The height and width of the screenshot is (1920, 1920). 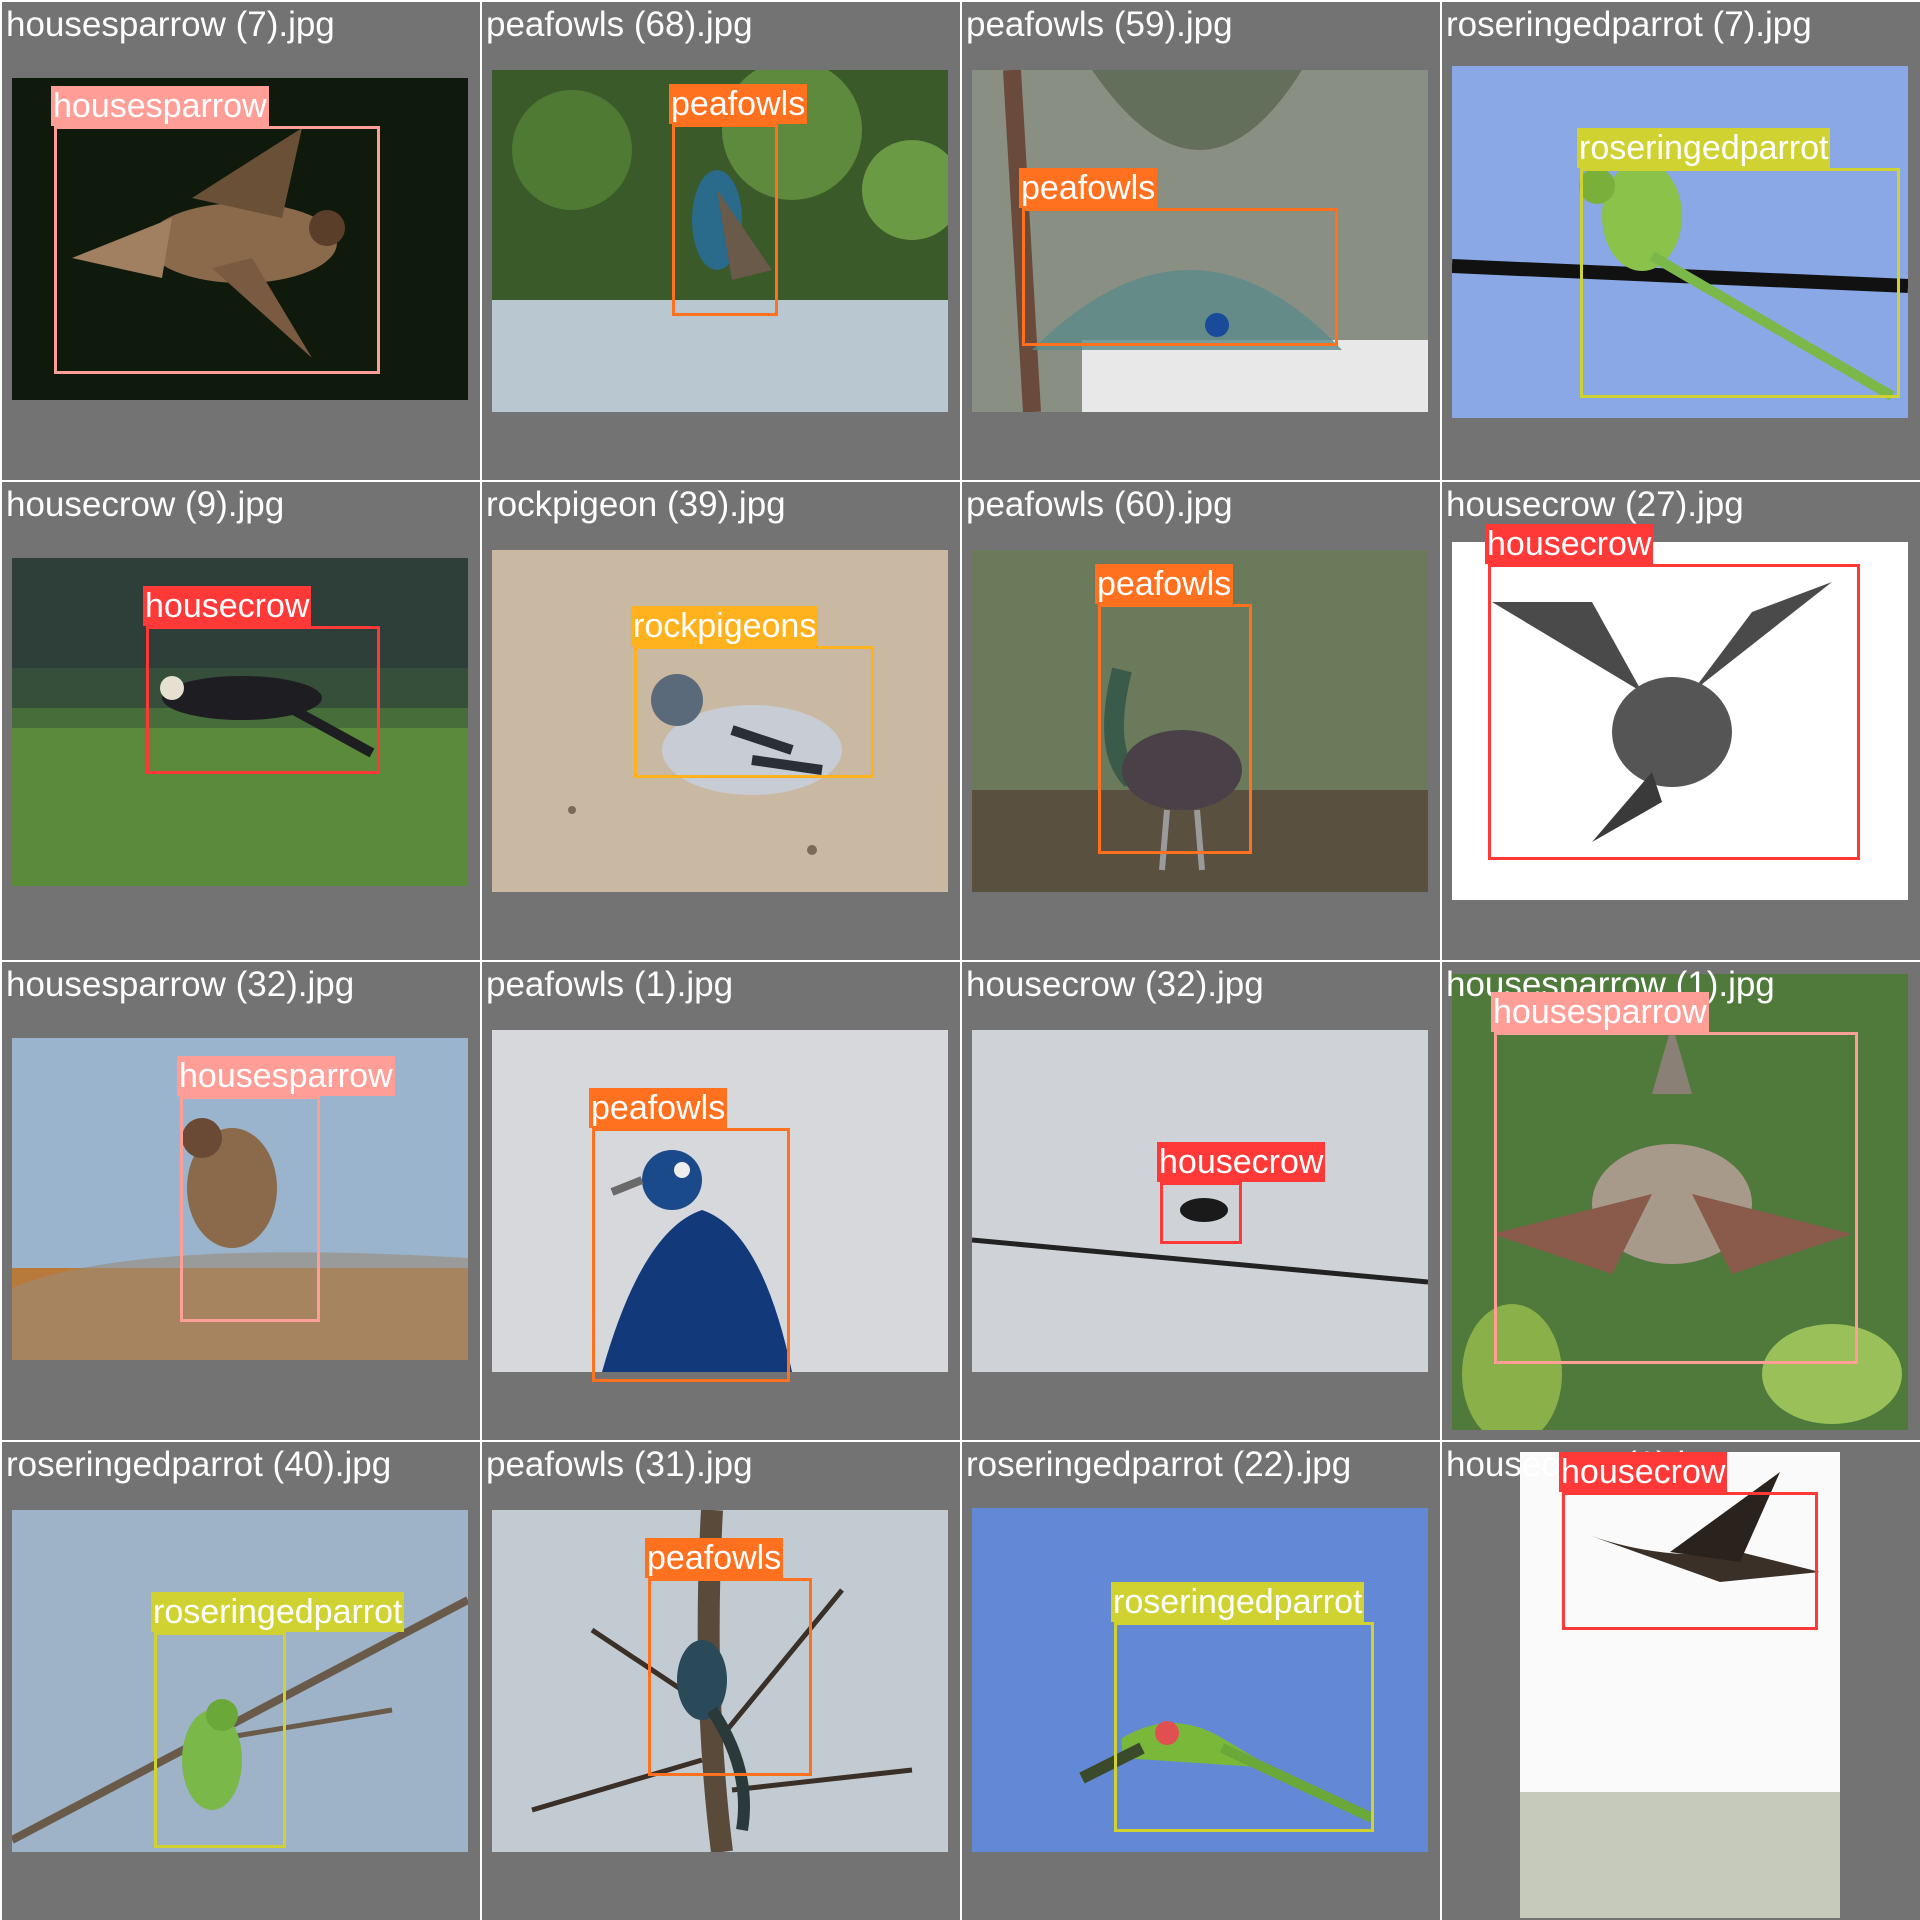 I want to click on tile-4: roseringedparrot (7).jpg roseringedparrot, so click(x=1681, y=241).